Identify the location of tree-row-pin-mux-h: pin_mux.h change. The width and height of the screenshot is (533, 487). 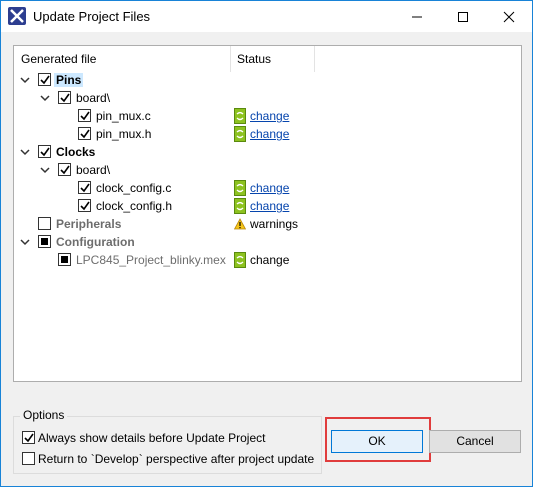
(267, 134).